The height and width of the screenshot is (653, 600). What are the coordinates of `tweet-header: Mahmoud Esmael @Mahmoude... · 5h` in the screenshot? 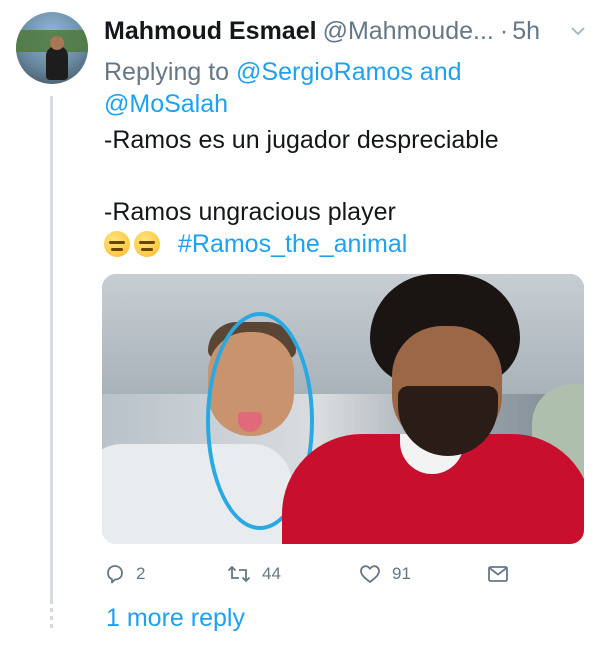 It's located at (346, 31).